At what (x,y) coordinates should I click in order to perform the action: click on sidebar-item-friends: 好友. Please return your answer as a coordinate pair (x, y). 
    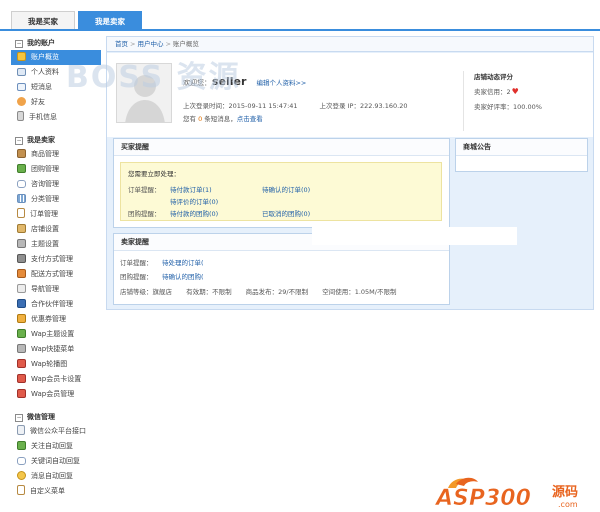
    Looking at the image, I should click on (56, 102).